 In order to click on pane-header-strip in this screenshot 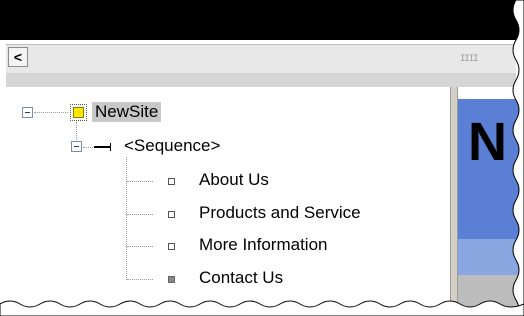, I will do `click(261, 80)`.